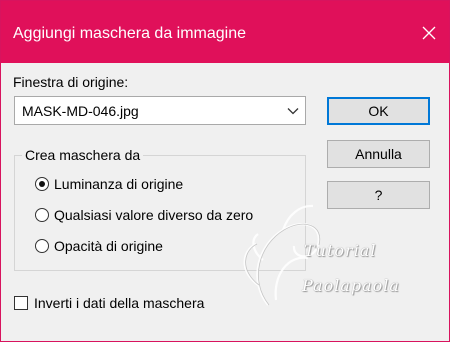  Describe the element at coordinates (119, 303) in the screenshot. I see `invert-mask-label: Inverti i dati della maschera` at that location.